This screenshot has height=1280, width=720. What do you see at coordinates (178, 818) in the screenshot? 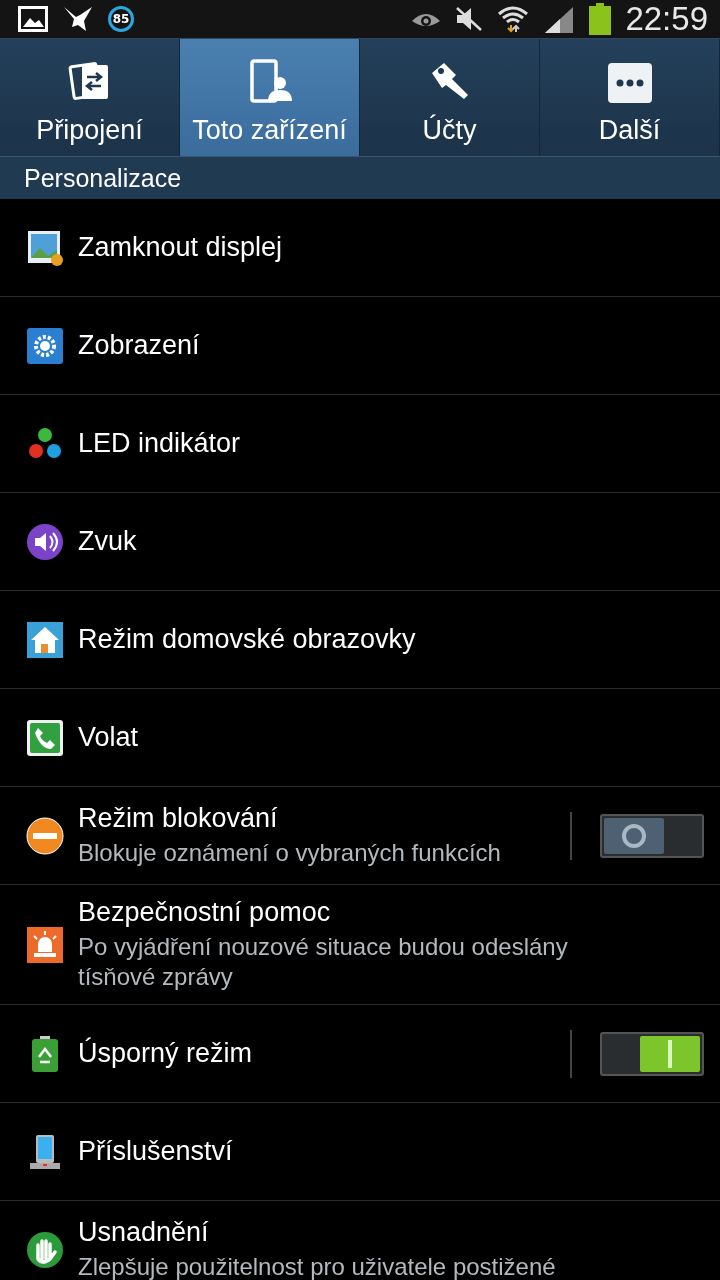
I see `item-title: Režim blokování` at bounding box center [178, 818].